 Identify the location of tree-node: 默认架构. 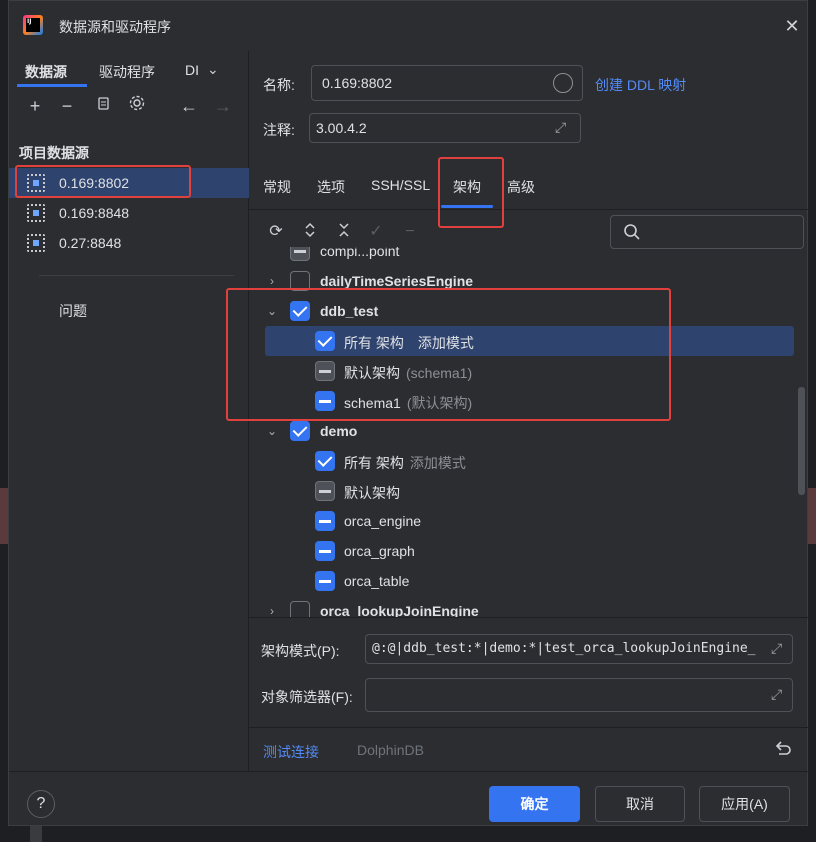
(524, 491).